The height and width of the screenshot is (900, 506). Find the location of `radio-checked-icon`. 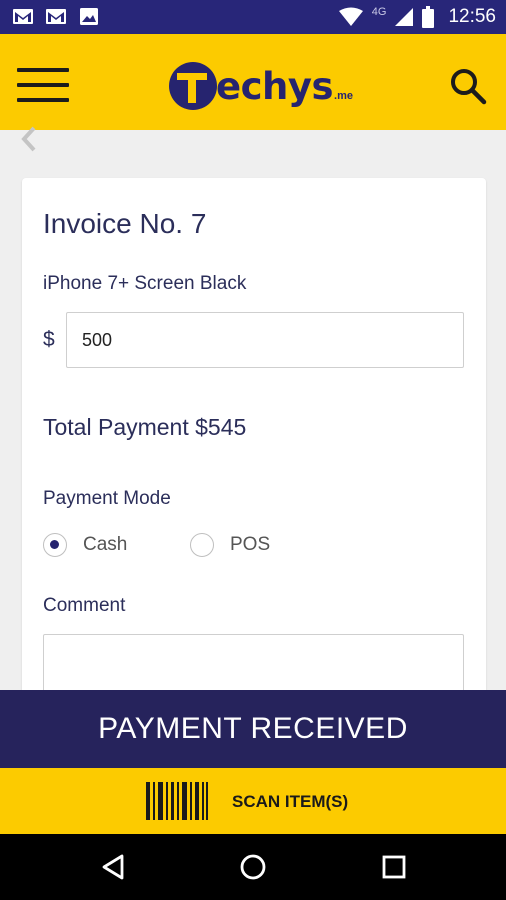

radio-checked-icon is located at coordinates (55, 545).